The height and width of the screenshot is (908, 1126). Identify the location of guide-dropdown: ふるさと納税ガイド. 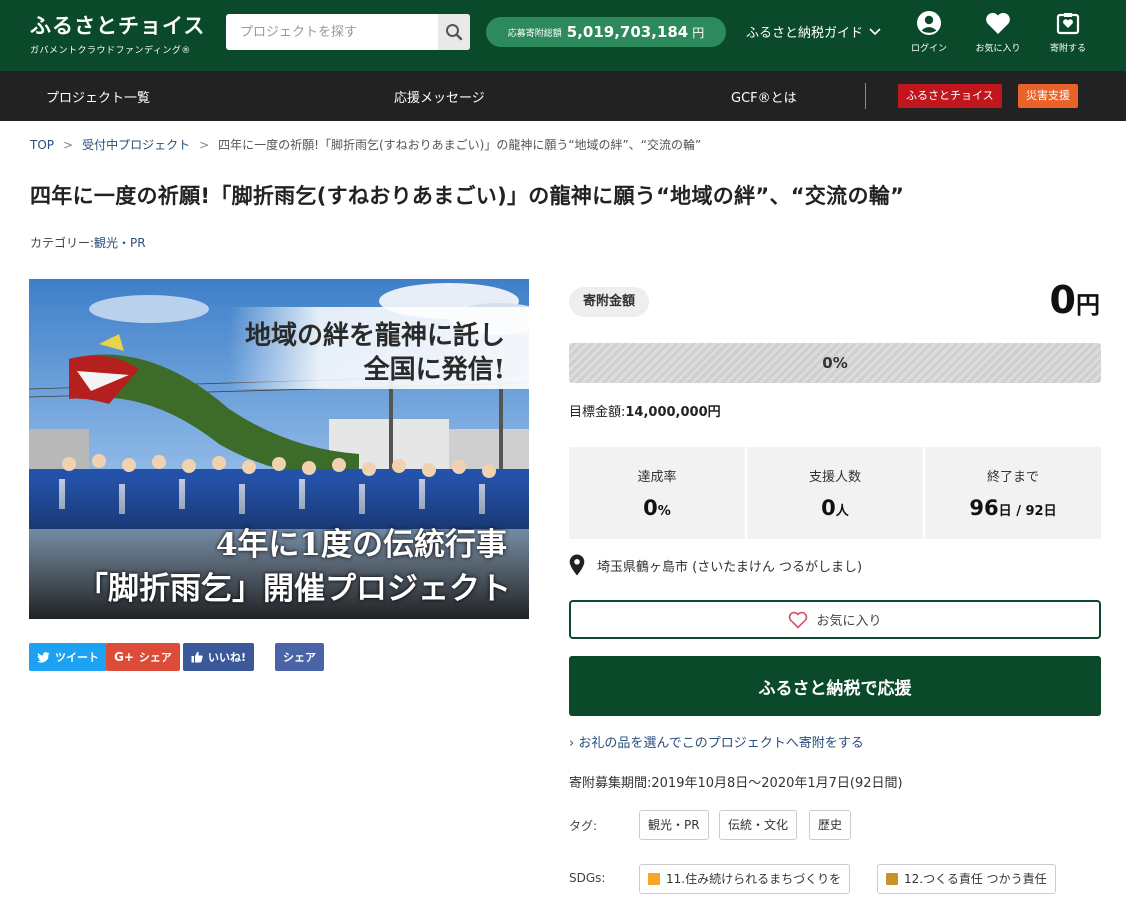
(813, 31).